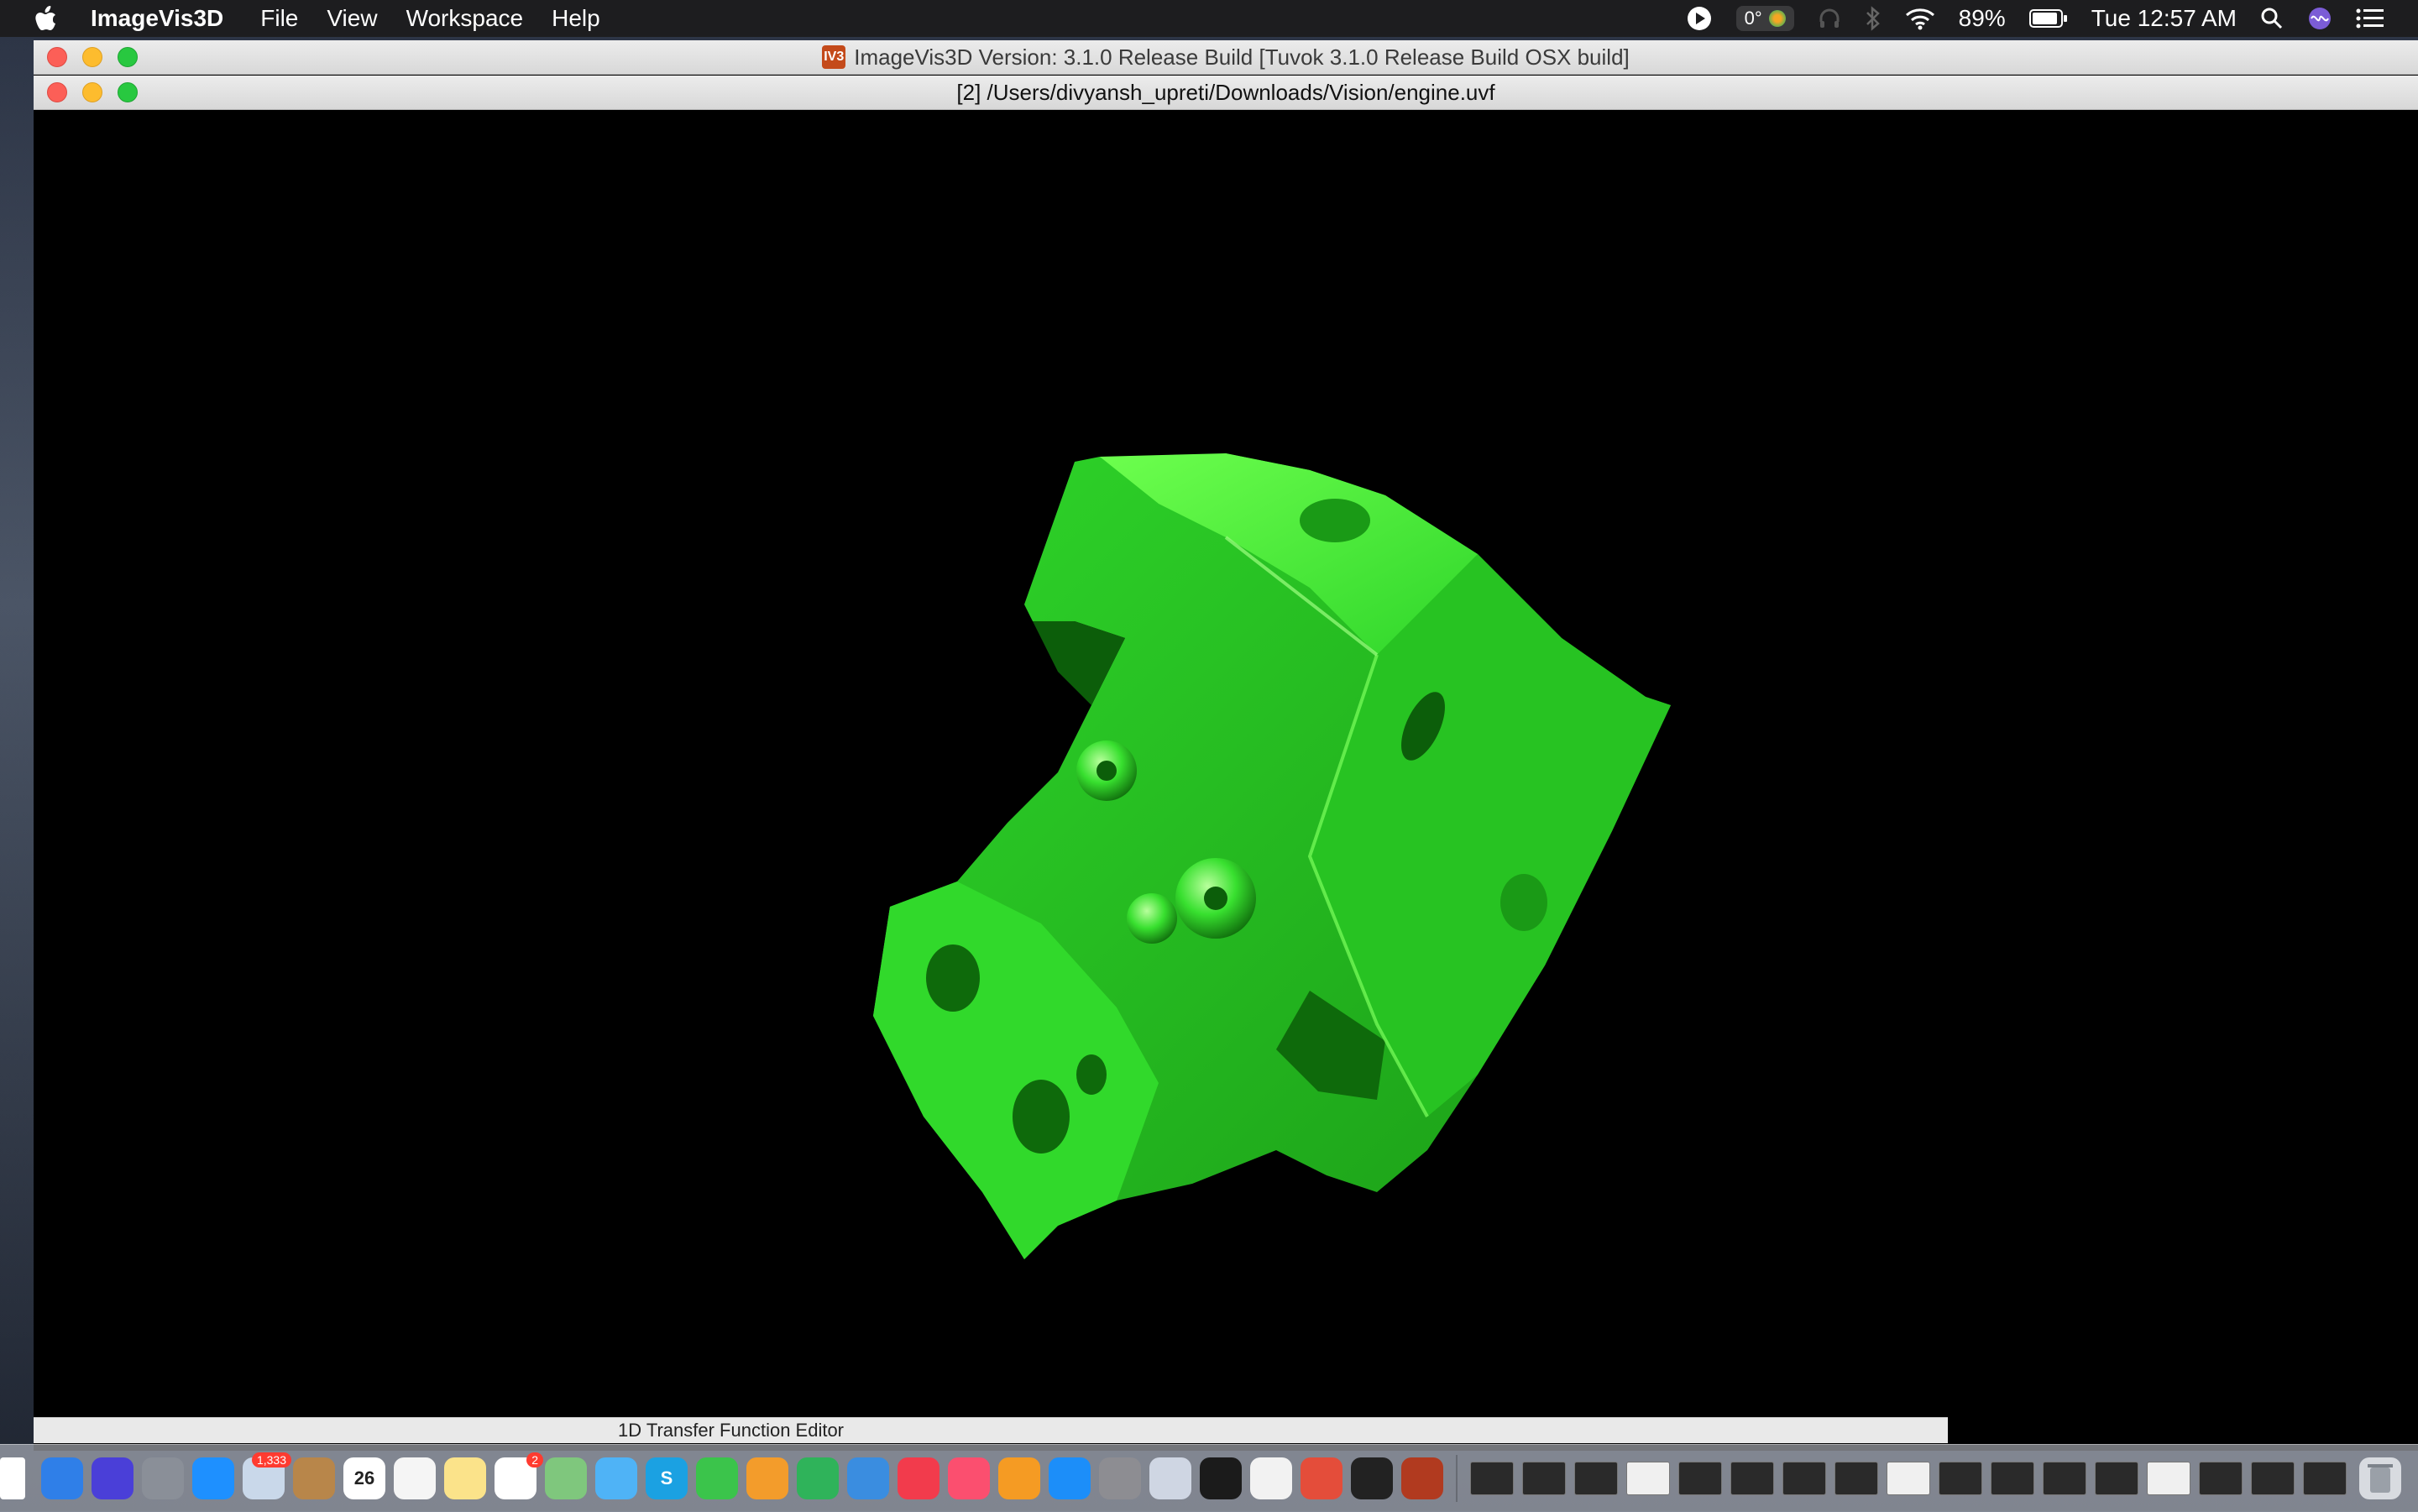 This screenshot has width=2418, height=1512. I want to click on wifi-icon, so click(1920, 18).